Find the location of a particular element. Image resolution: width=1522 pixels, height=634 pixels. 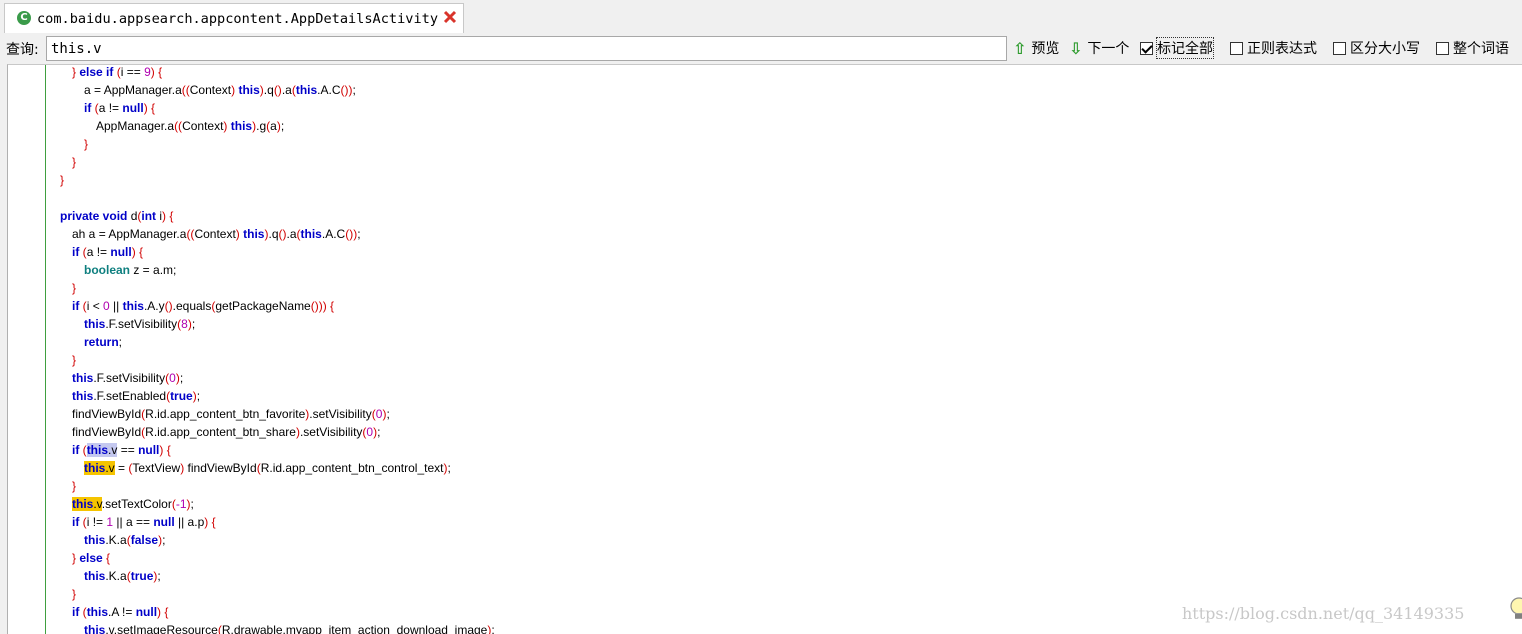

code-token: else if is located at coordinates (96, 72).